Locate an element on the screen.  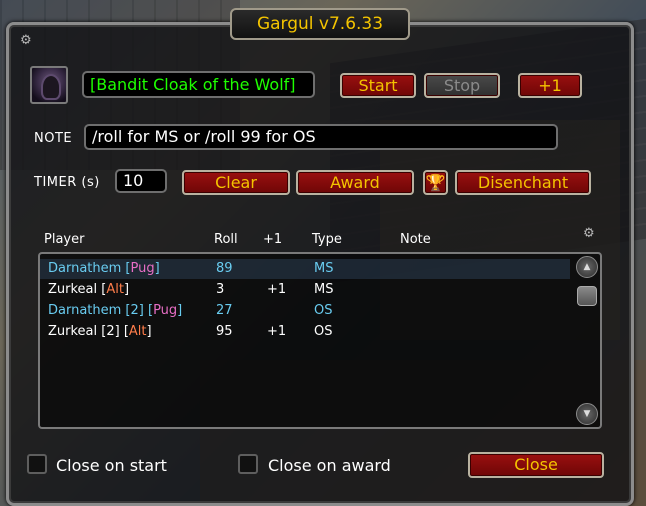
header-type: Type is located at coordinates (327, 239).